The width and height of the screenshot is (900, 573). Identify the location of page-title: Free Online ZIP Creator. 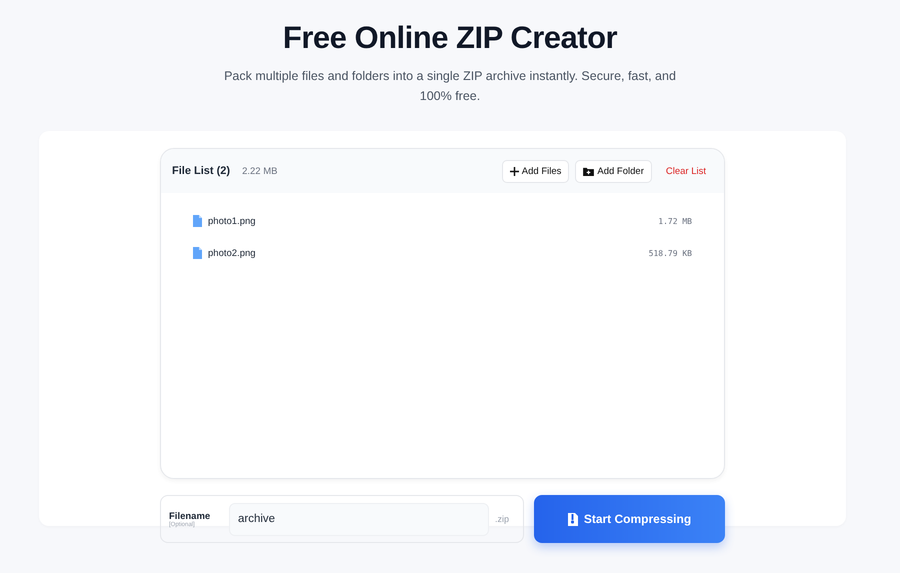
(450, 38).